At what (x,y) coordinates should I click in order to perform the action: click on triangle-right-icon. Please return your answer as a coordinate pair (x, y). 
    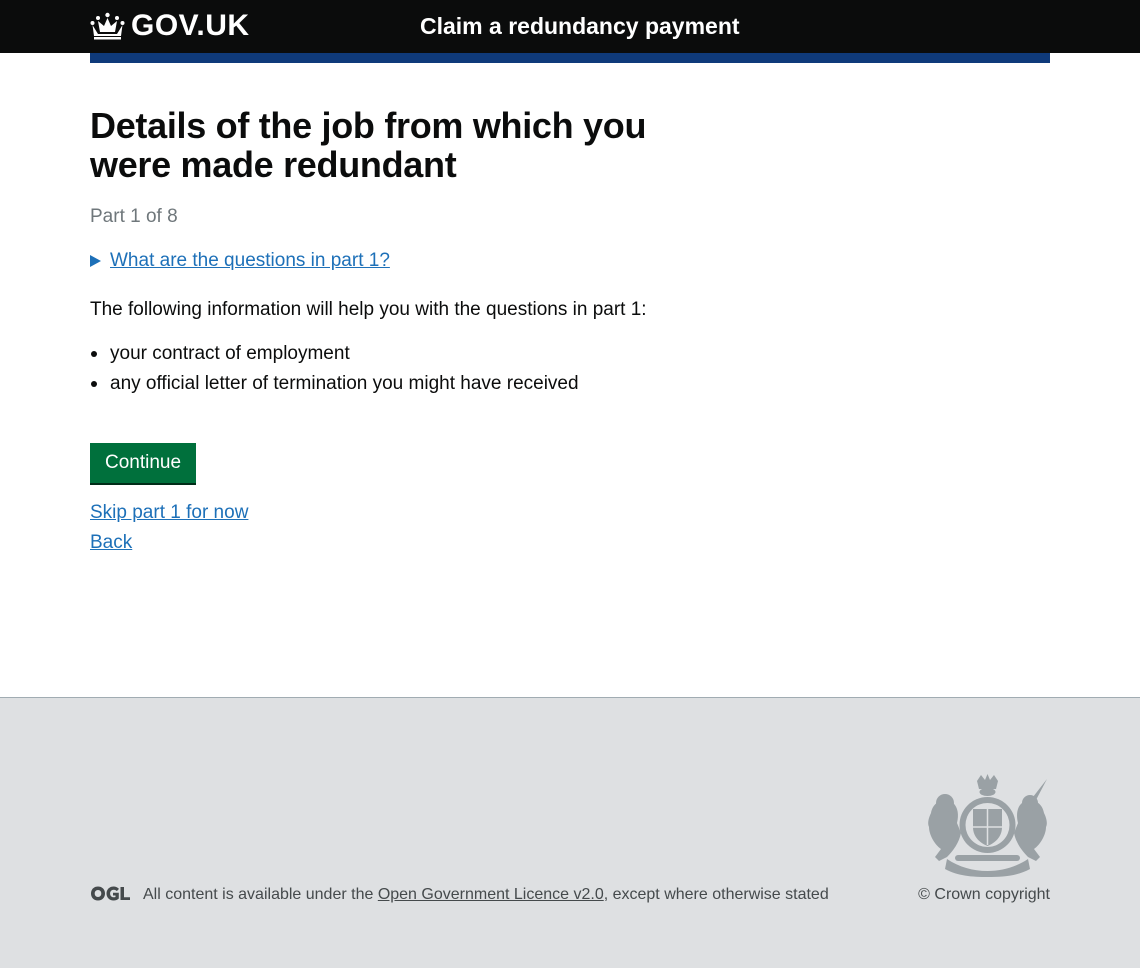
    Looking at the image, I should click on (95, 260).